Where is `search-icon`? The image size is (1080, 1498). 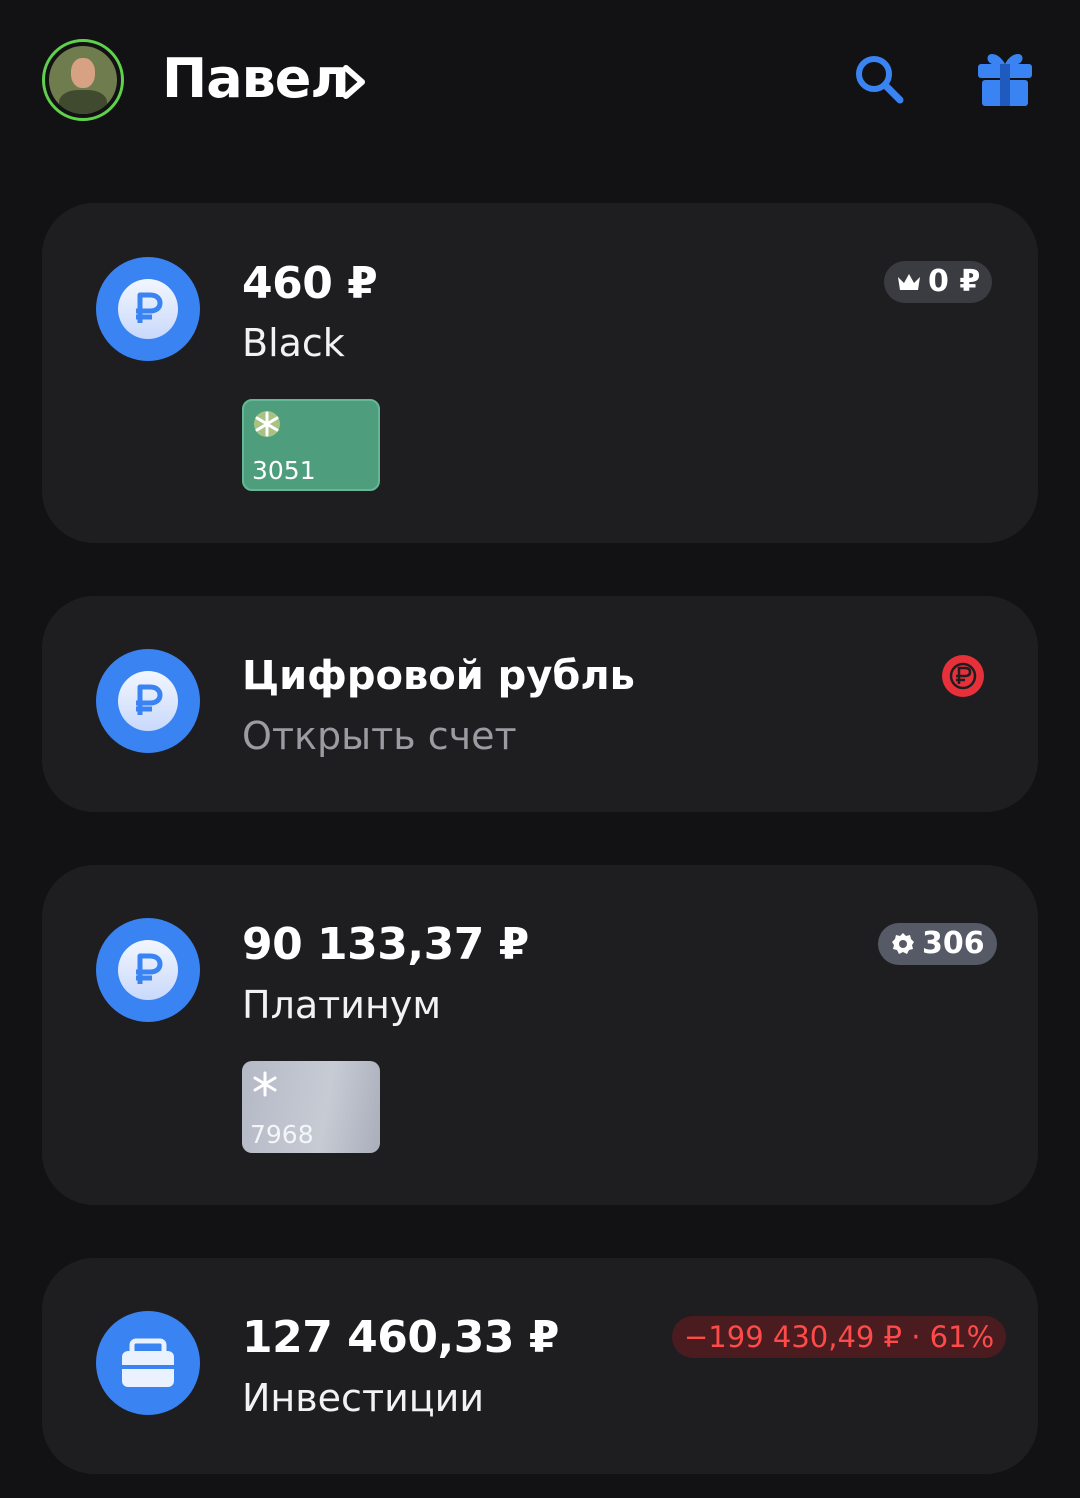 search-icon is located at coordinates (879, 79).